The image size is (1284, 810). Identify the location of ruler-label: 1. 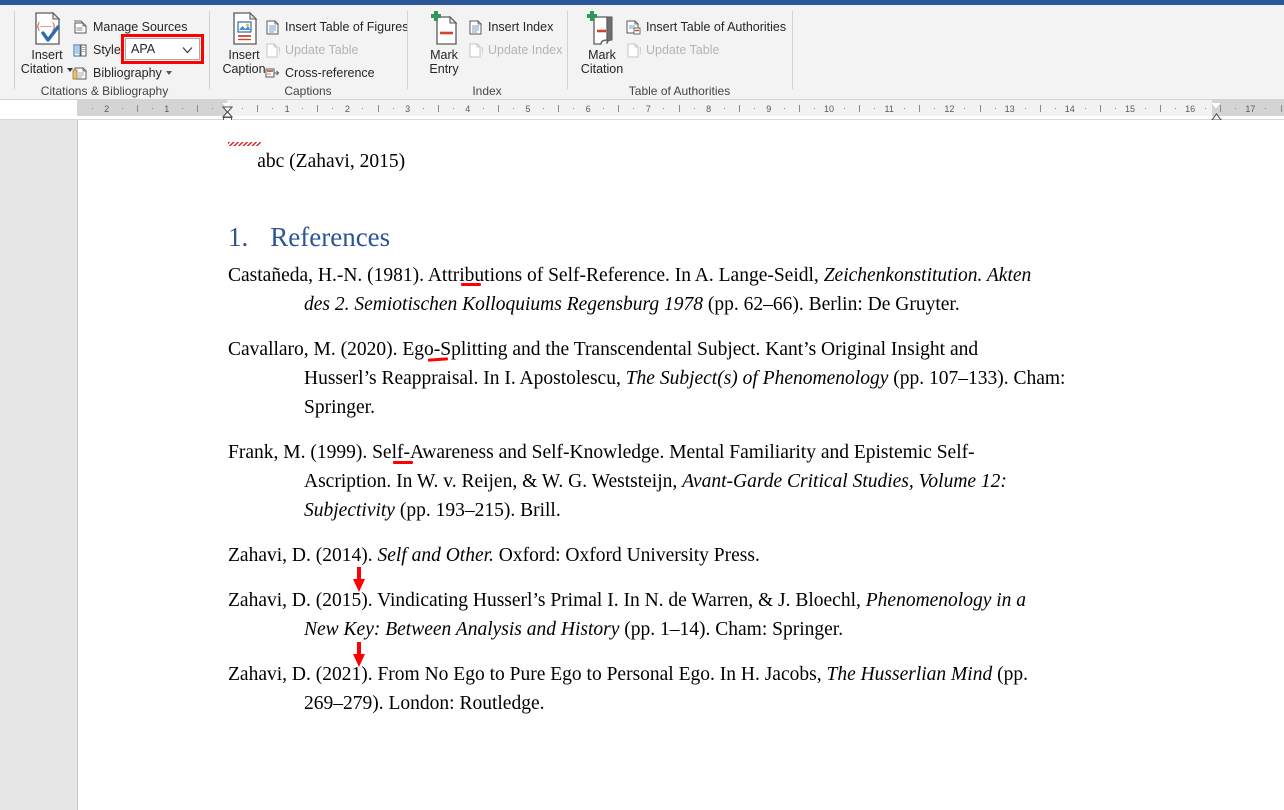
(167, 109).